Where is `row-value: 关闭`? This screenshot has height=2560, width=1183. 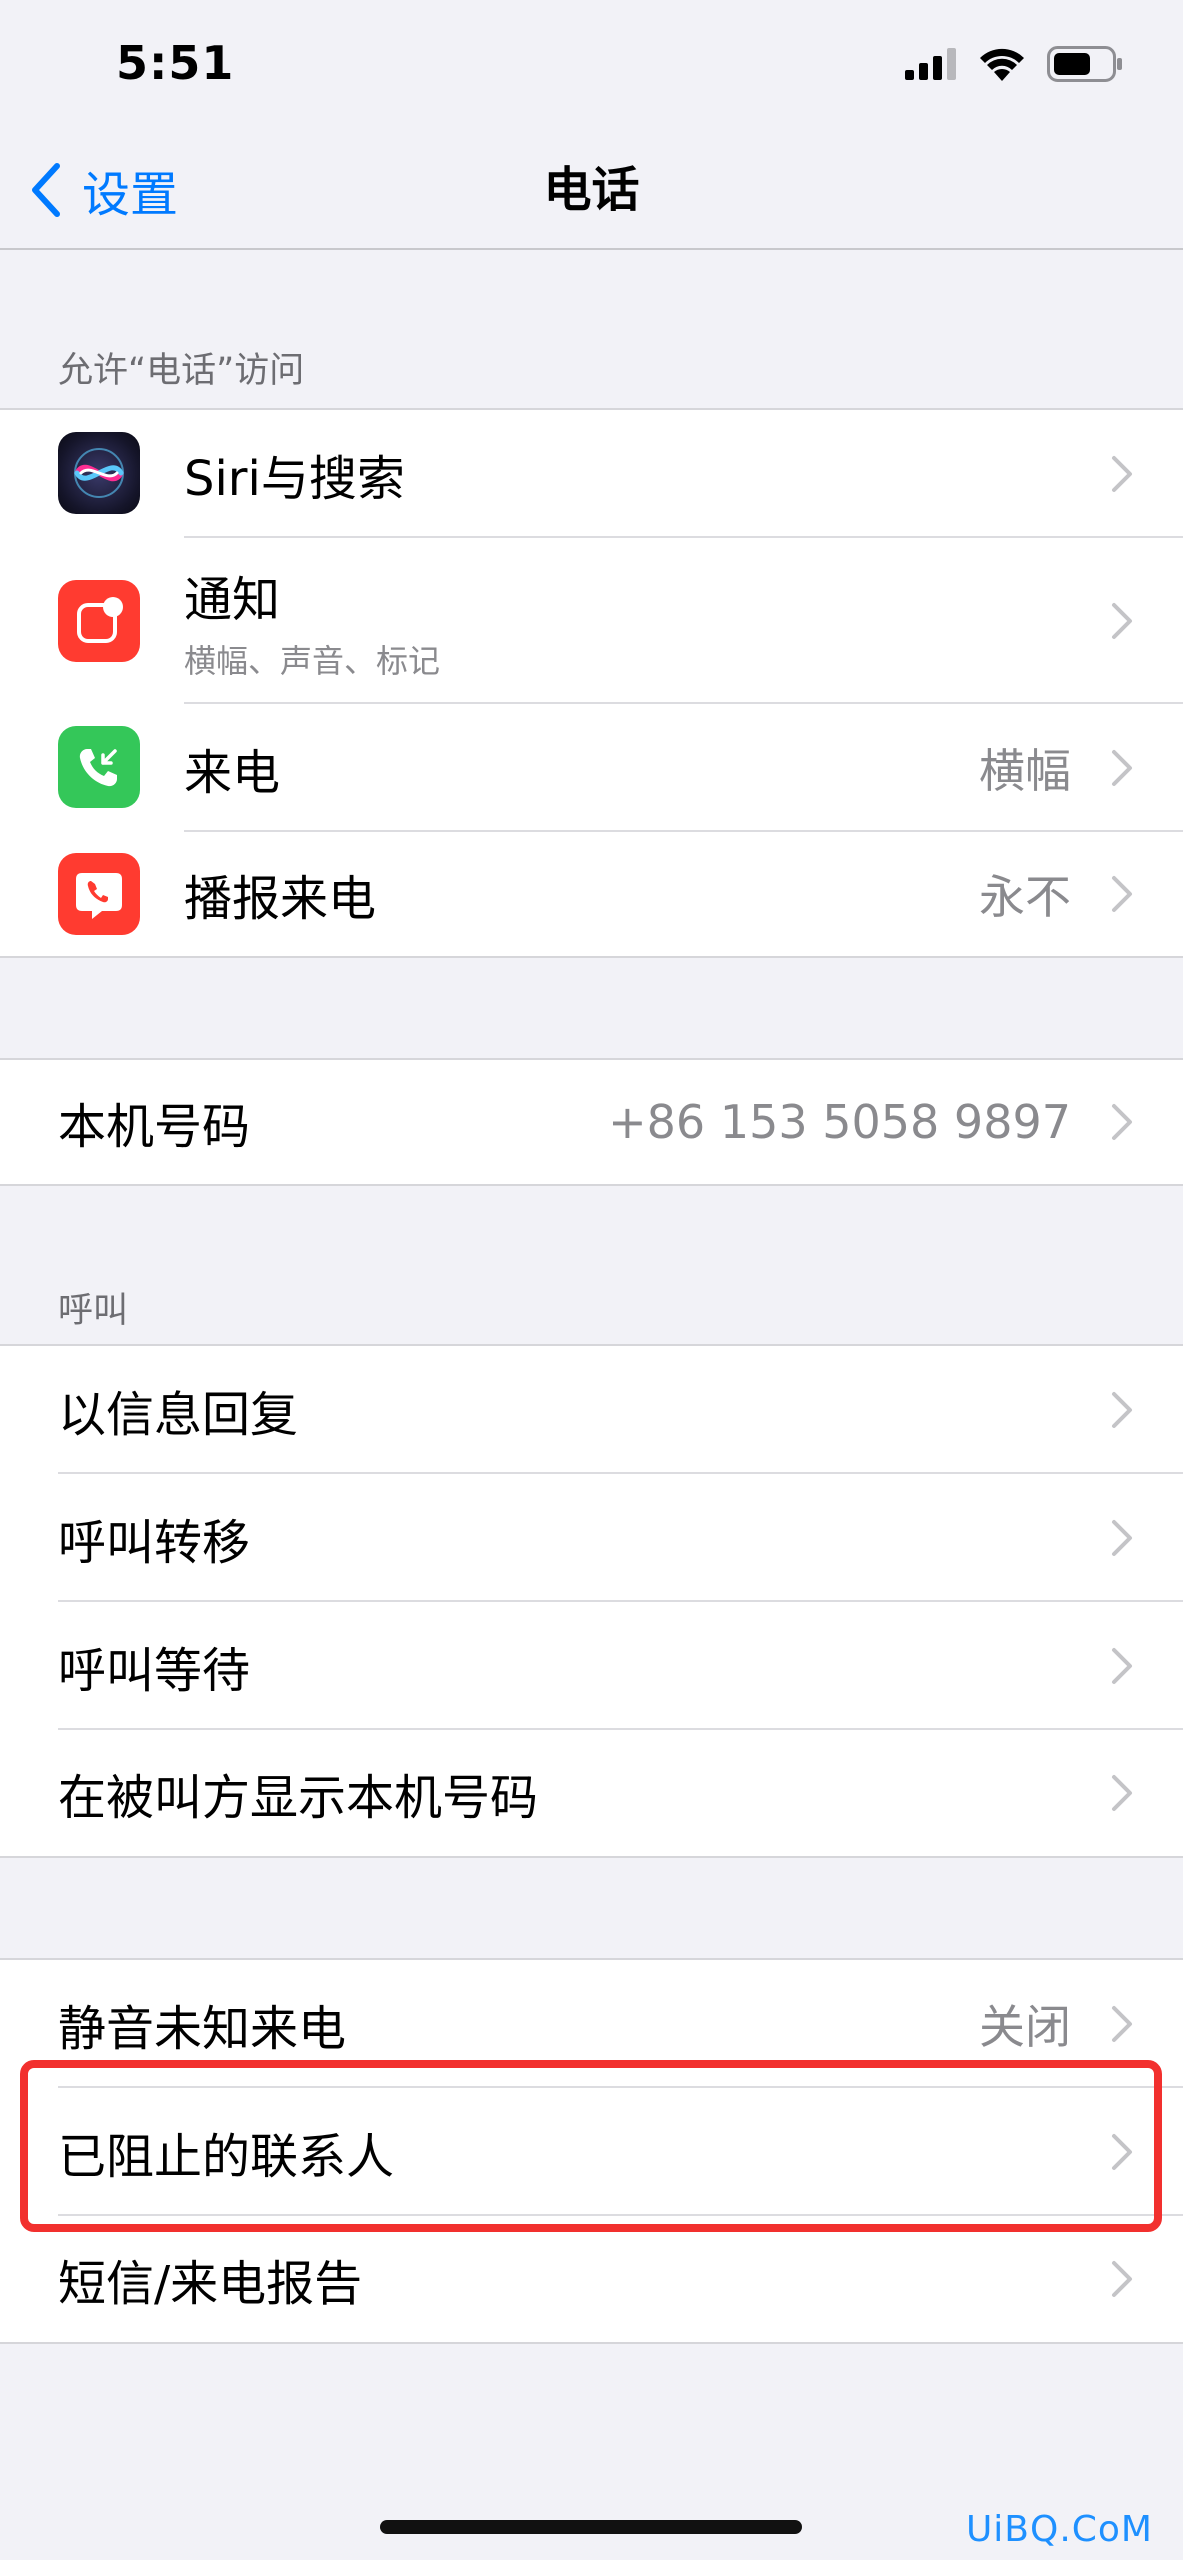 row-value: 关闭 is located at coordinates (1025, 2027).